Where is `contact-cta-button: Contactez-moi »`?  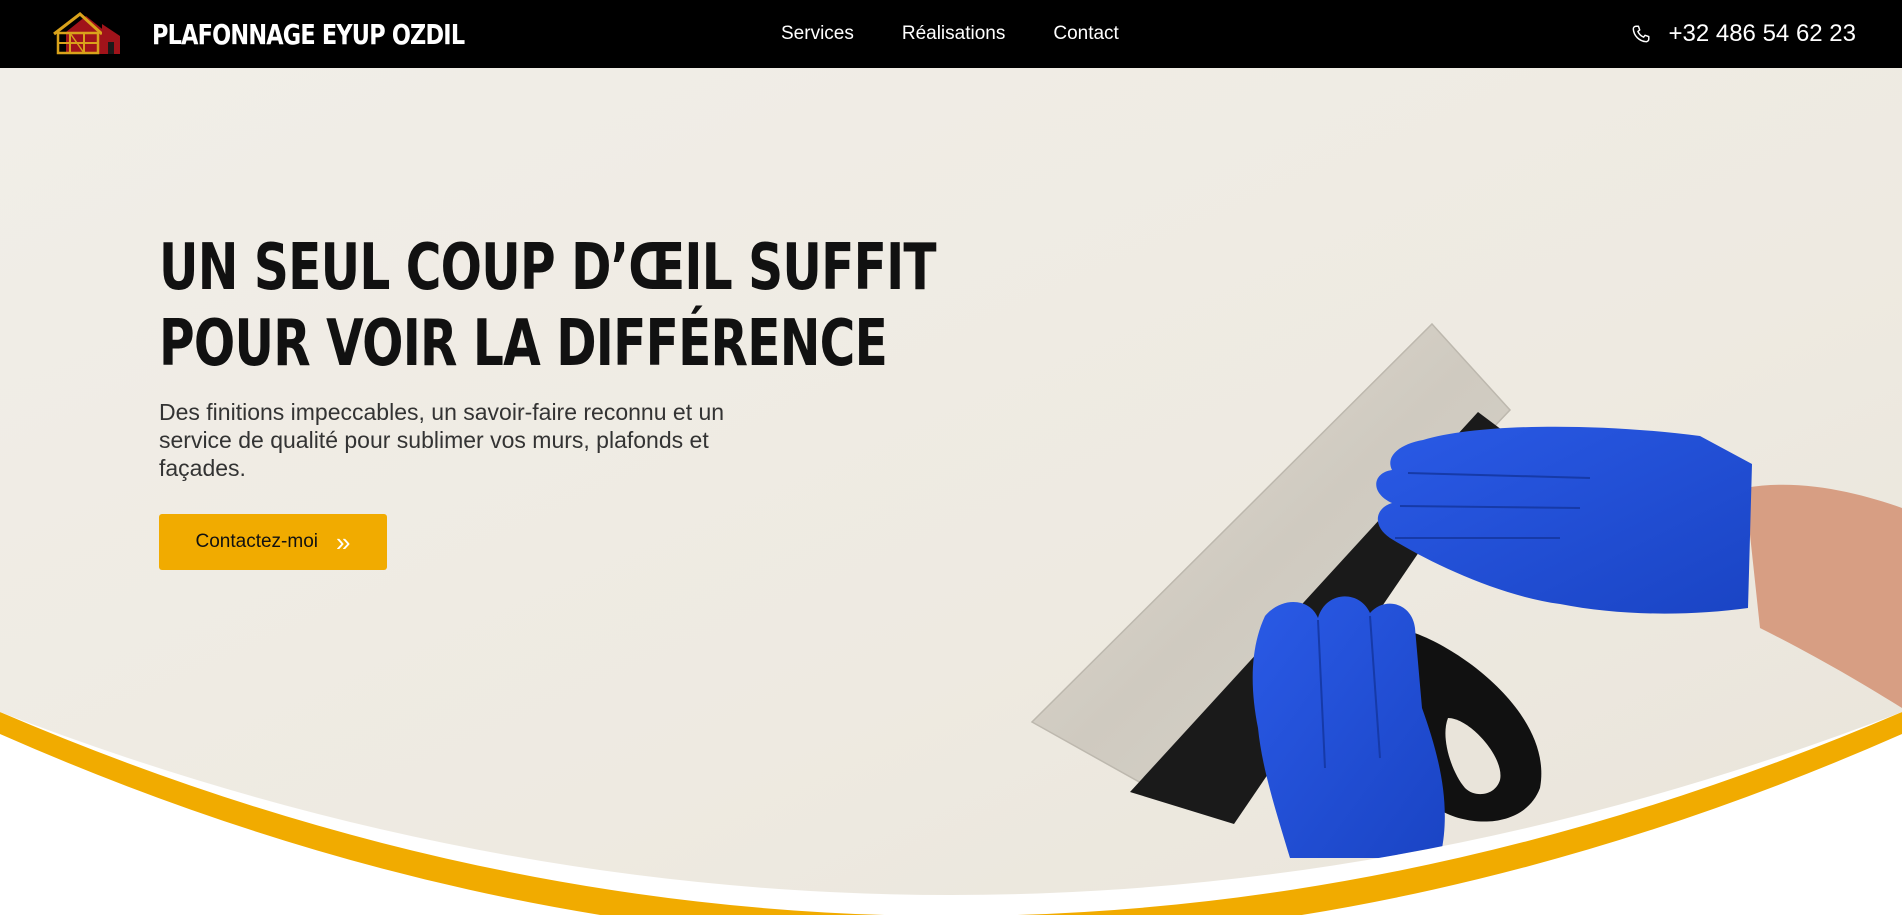
contact-cta-button: Contactez-moi » is located at coordinates (273, 542).